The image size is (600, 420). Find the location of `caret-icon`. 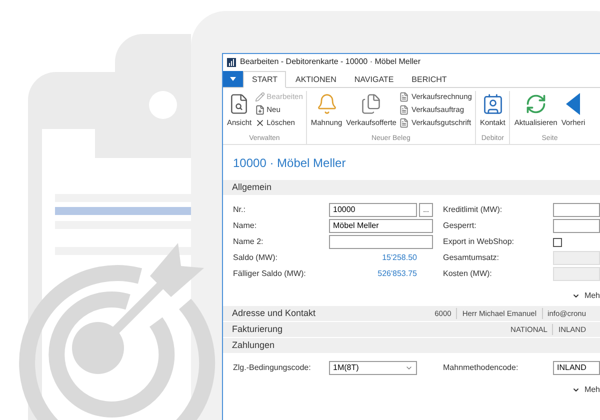

caret-icon is located at coordinates (233, 79).